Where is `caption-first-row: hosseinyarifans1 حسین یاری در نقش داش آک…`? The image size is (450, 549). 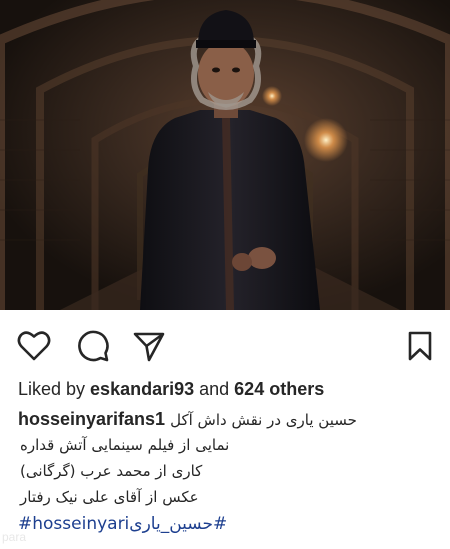 caption-first-row: hosseinyarifans1 حسین یاری در نقش داش آک… is located at coordinates (228, 419).